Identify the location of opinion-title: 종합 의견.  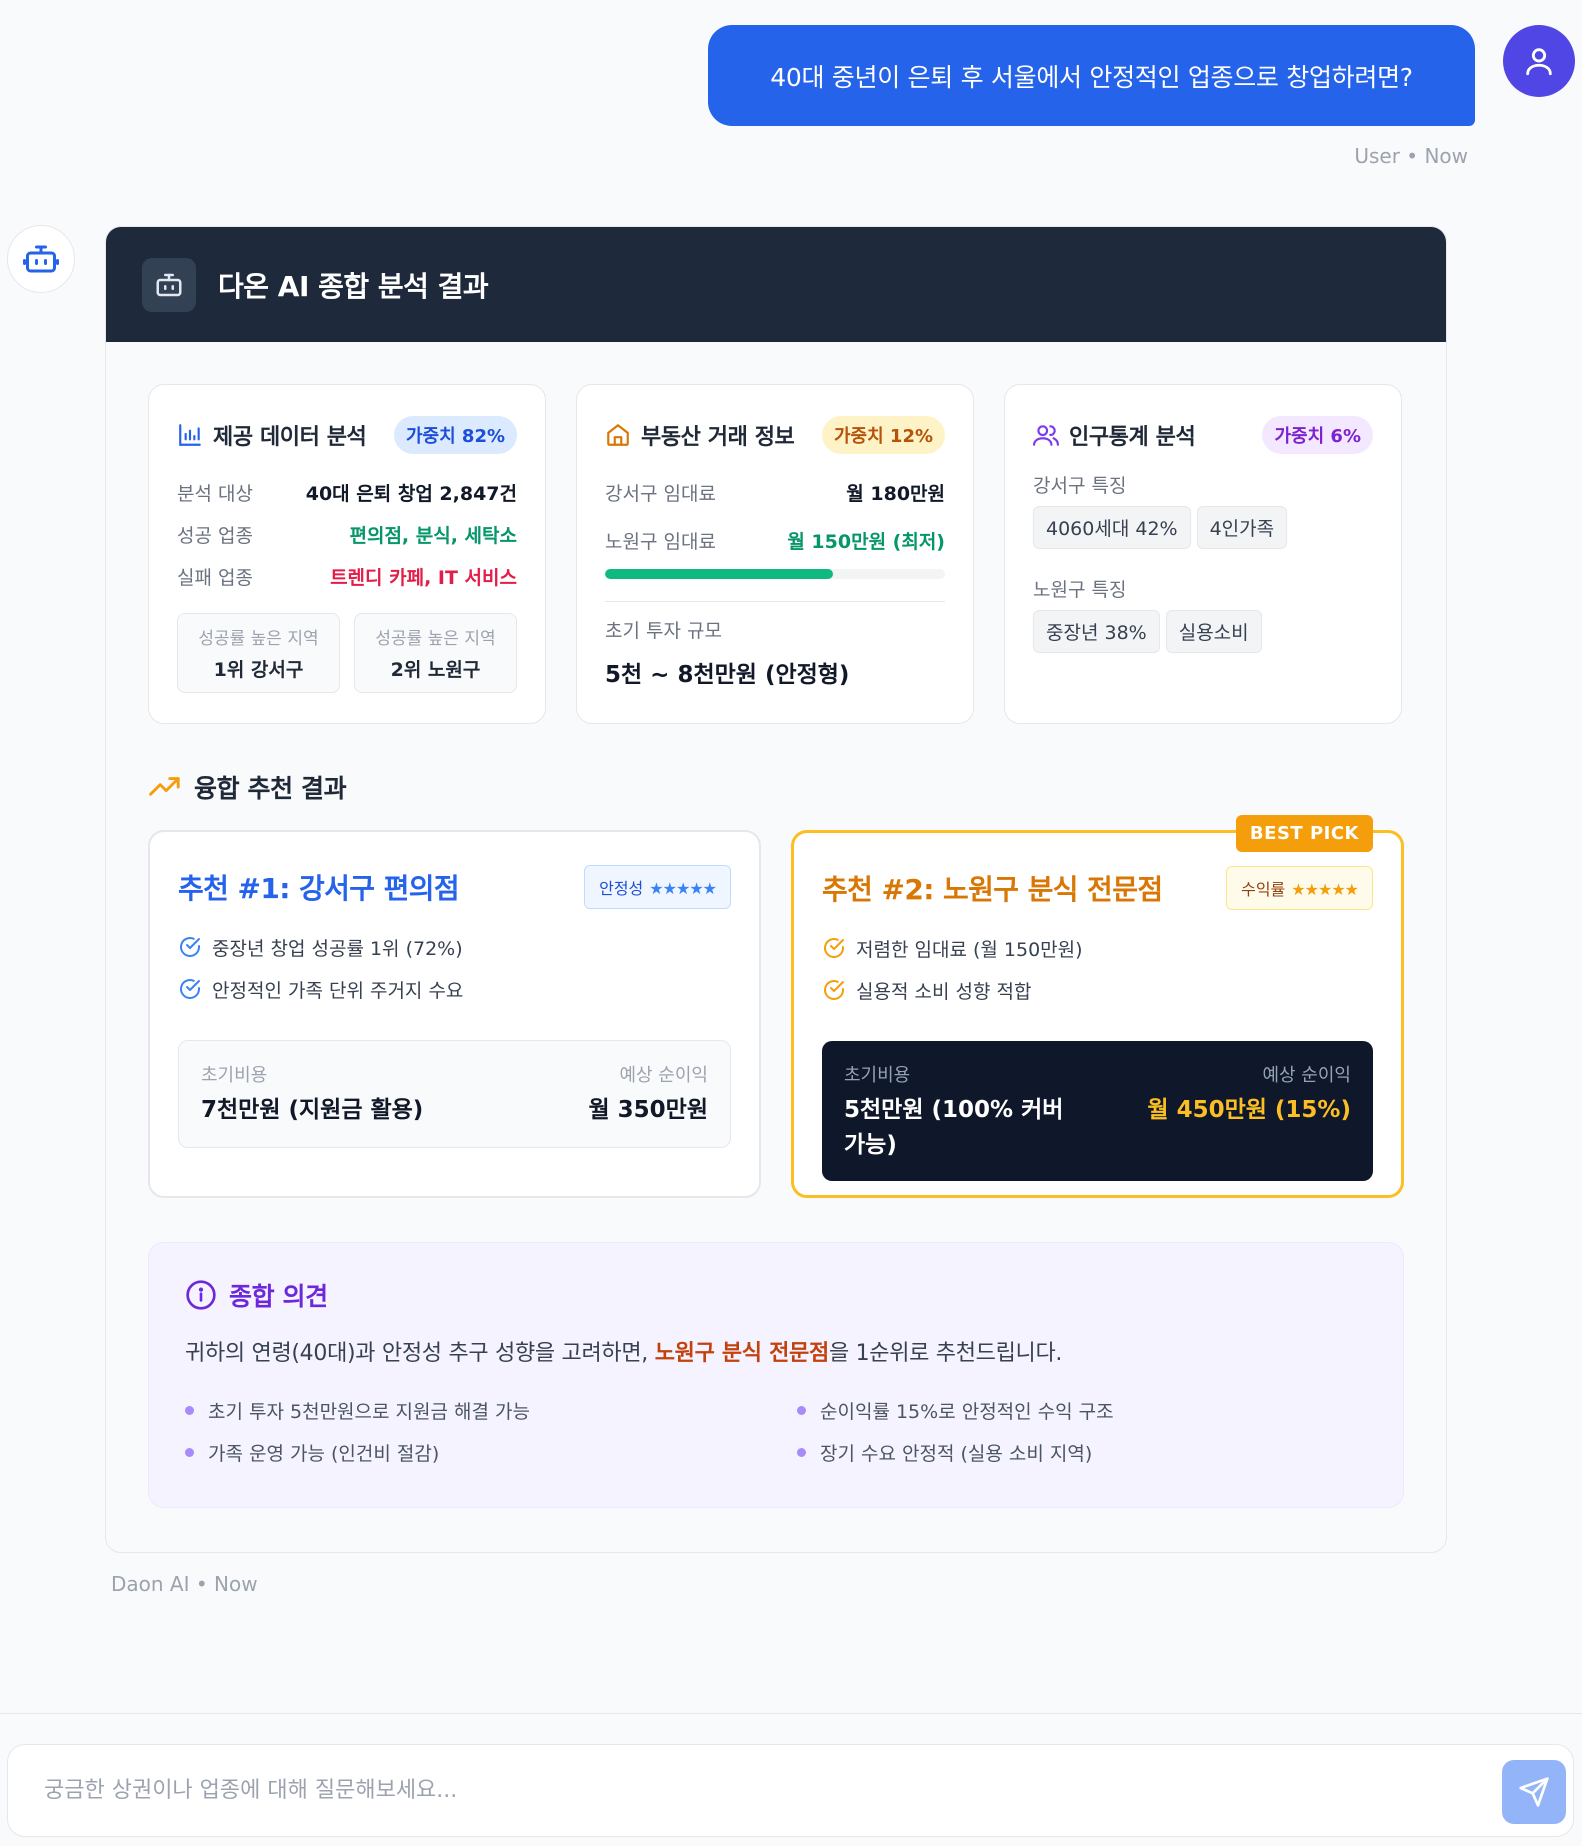
(278, 1296).